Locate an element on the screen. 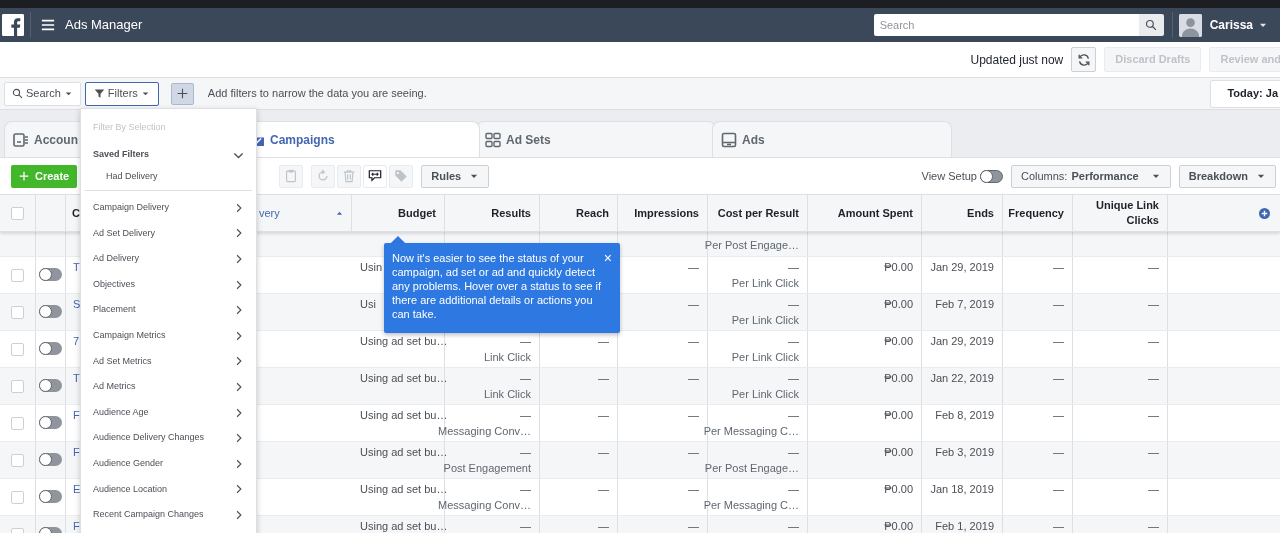 The height and width of the screenshot is (533, 1280). column-header: Impressions is located at coordinates (666, 213).